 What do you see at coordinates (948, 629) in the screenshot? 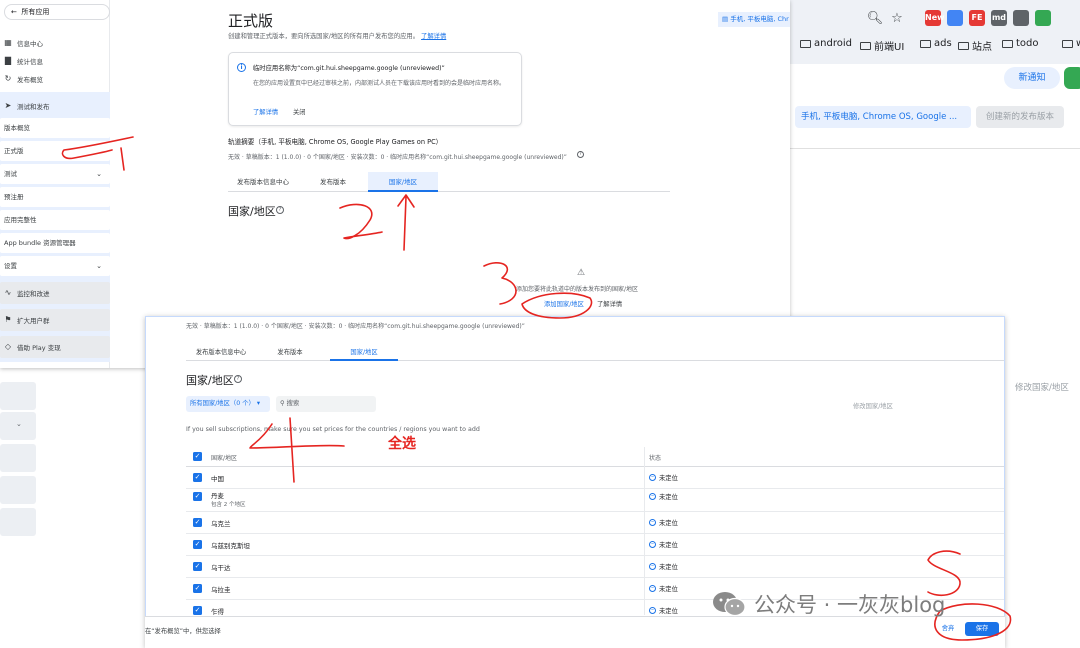
I see `discard-button: 舍弃` at bounding box center [948, 629].